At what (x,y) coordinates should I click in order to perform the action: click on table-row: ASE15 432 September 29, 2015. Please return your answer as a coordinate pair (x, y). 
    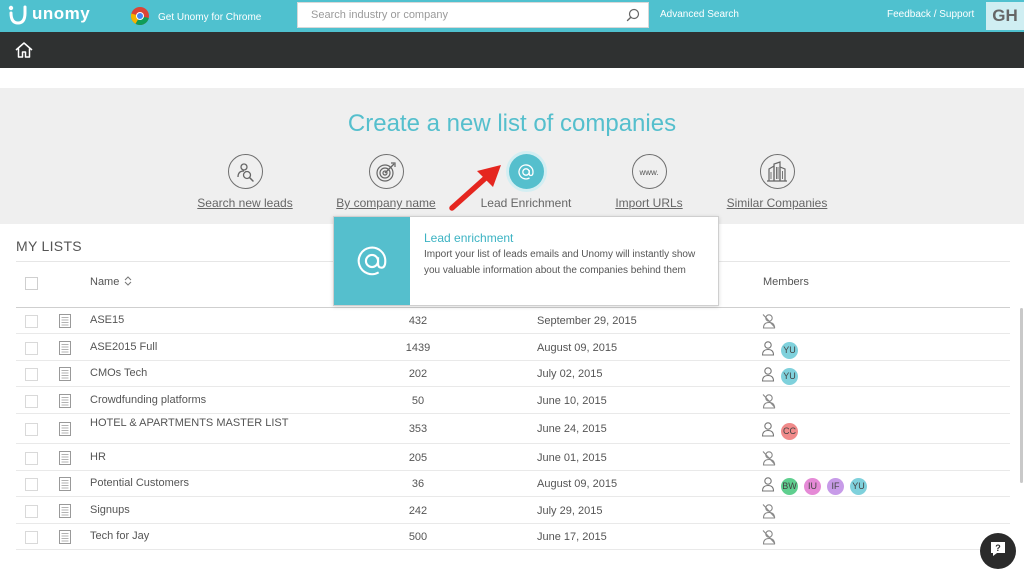
    Looking at the image, I should click on (513, 321).